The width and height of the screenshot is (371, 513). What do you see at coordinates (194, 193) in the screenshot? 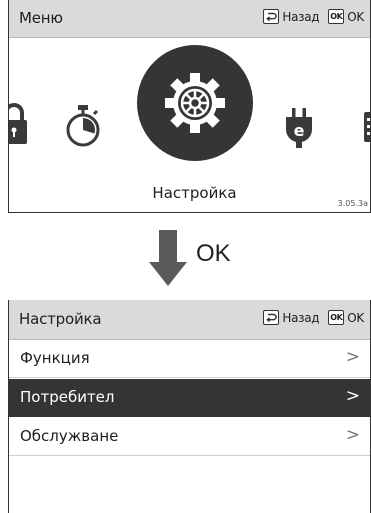
I see `selected-item-label: Настройка` at bounding box center [194, 193].